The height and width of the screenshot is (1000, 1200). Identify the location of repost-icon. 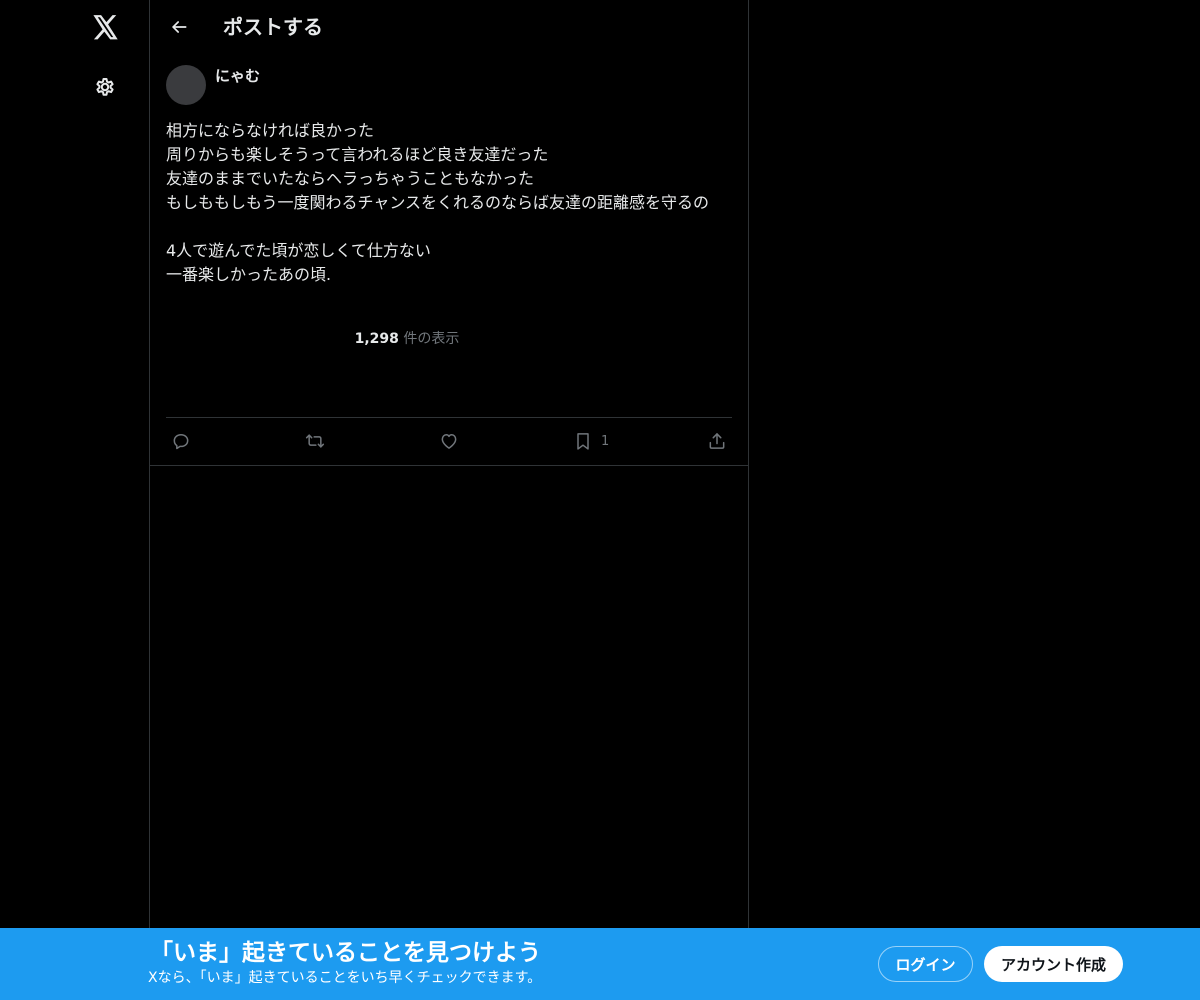
(315, 441).